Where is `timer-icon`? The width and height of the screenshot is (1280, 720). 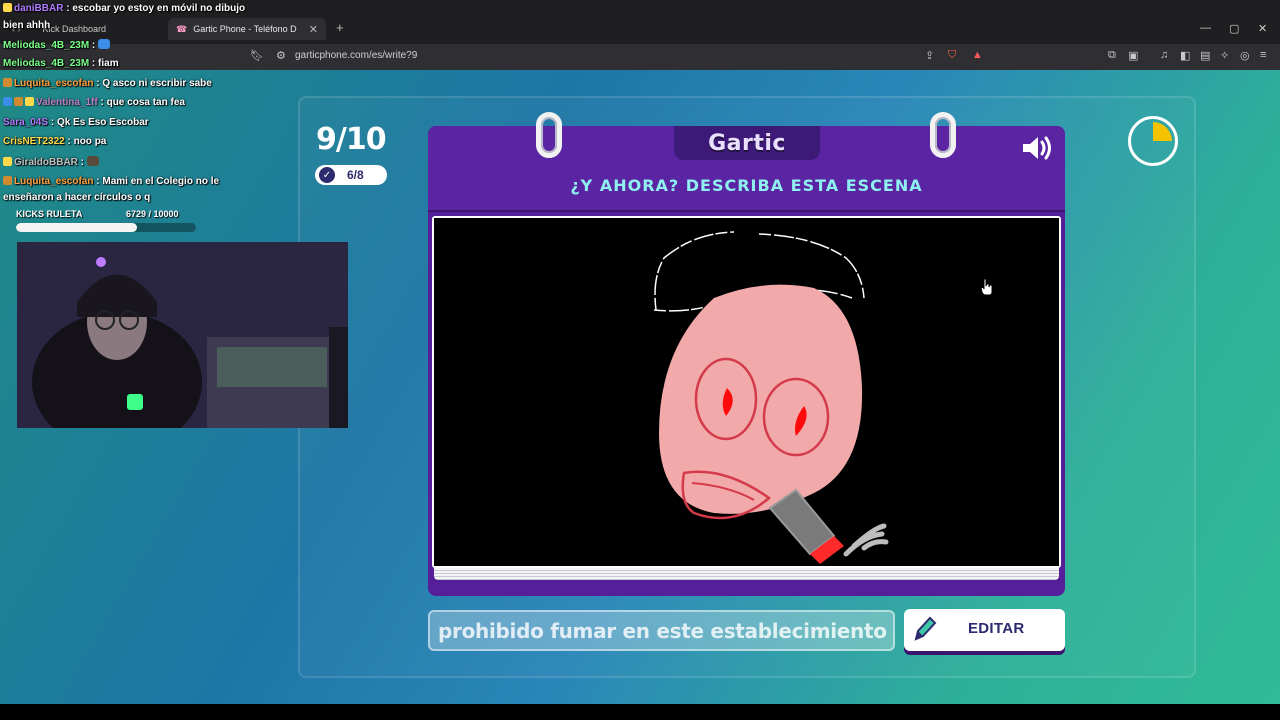 timer-icon is located at coordinates (1162, 131).